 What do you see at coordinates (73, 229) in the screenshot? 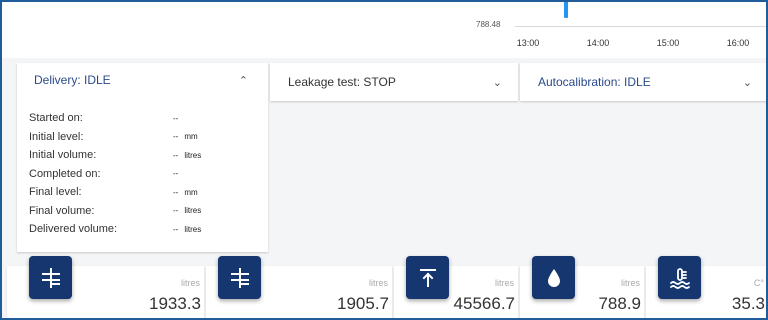
I see `detail-label: Delivered volume:` at bounding box center [73, 229].